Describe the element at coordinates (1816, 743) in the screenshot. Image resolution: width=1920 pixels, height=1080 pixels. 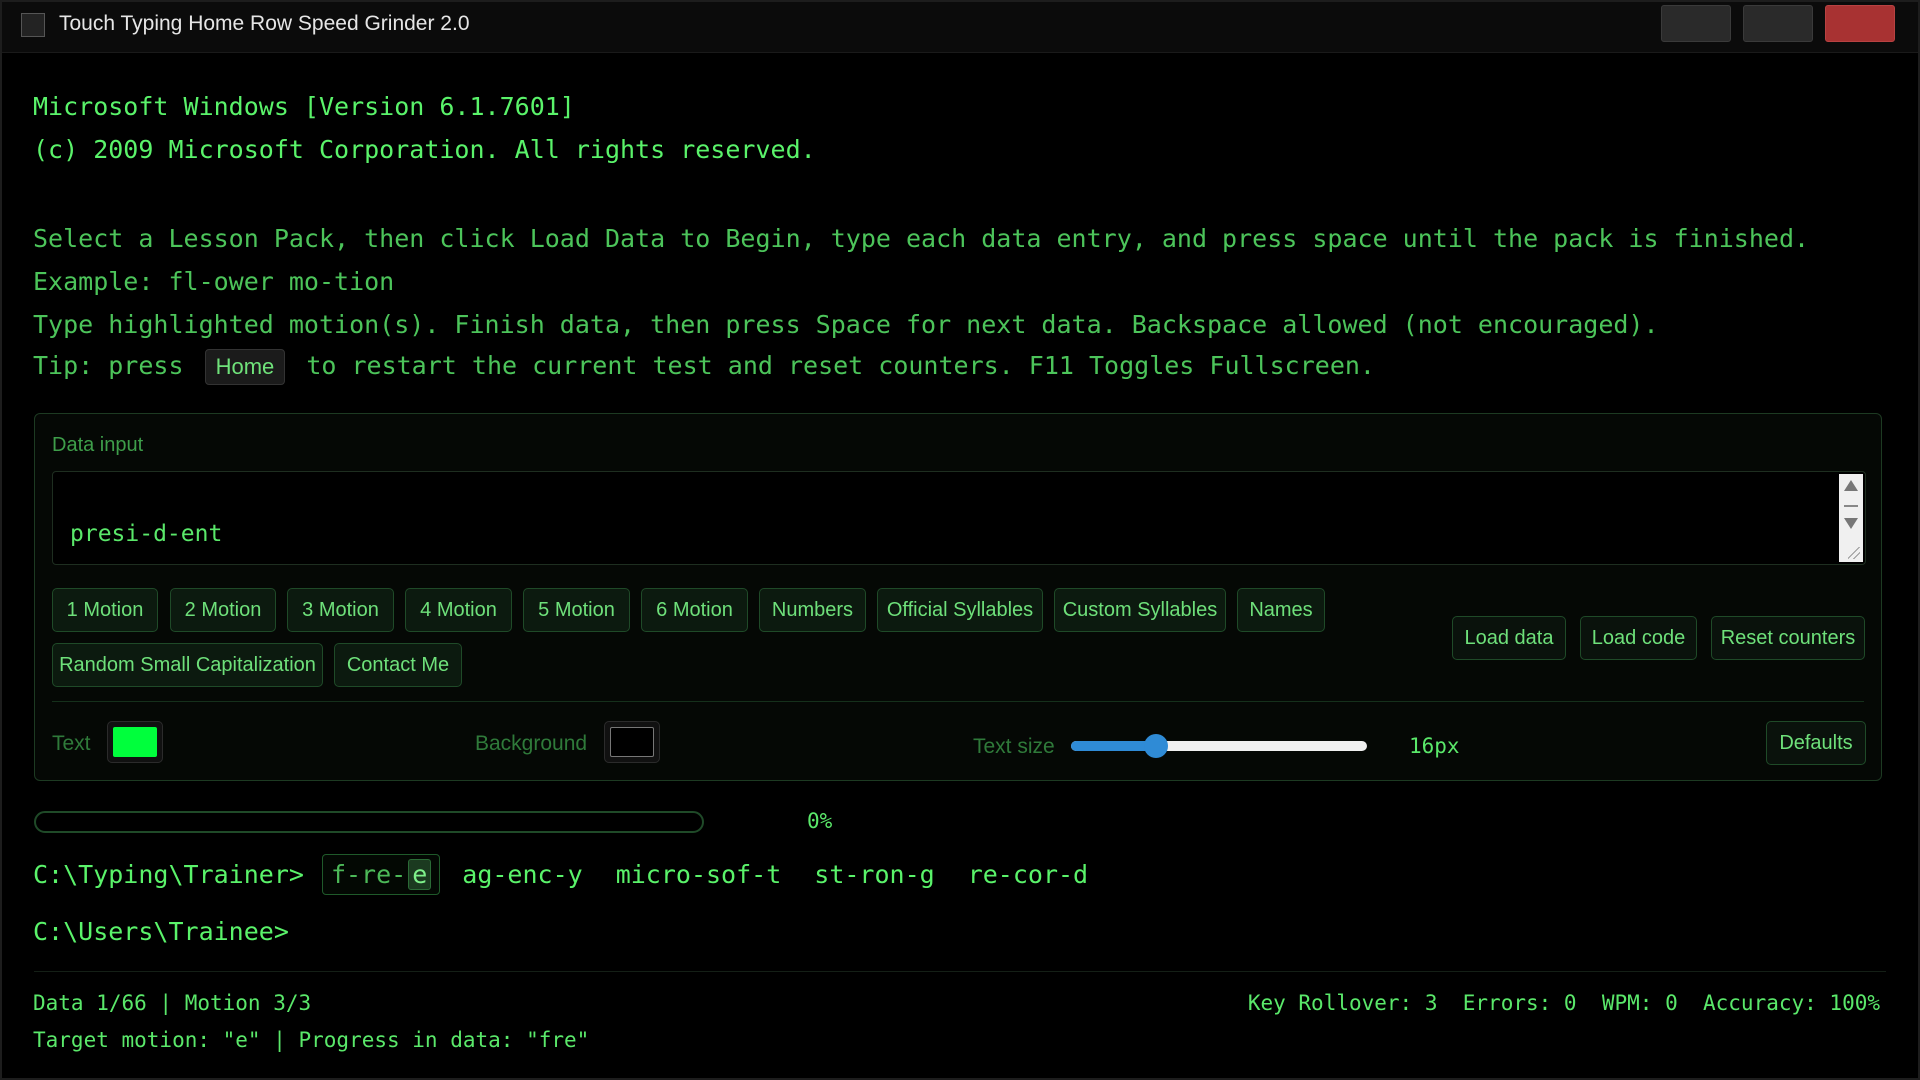
I see `defaults-button: Defaults` at that location.